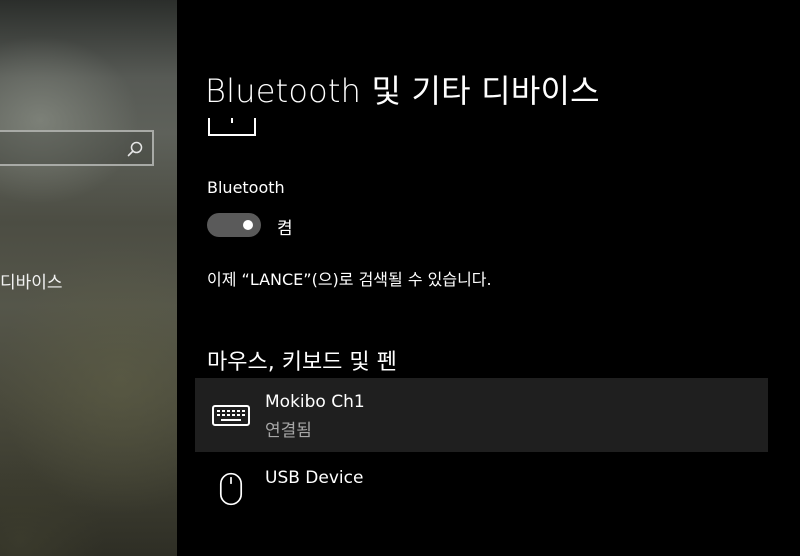 The image size is (800, 556). What do you see at coordinates (31, 283) in the screenshot?
I see `sidebar-item-label: 디바이스` at bounding box center [31, 283].